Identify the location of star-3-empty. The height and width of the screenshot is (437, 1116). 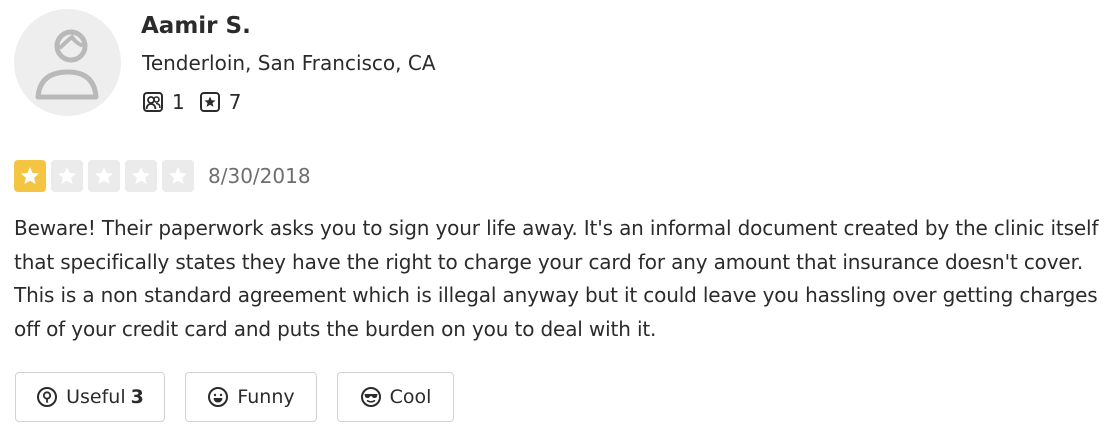
(104, 176).